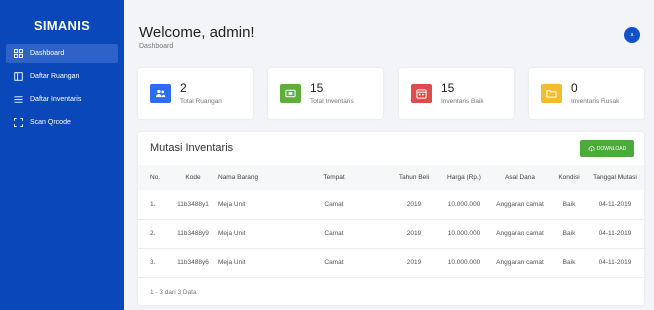 Image resolution: width=654 pixels, height=310 pixels. I want to click on sidebar-item-label: Daftar Inventaris, so click(56, 99).